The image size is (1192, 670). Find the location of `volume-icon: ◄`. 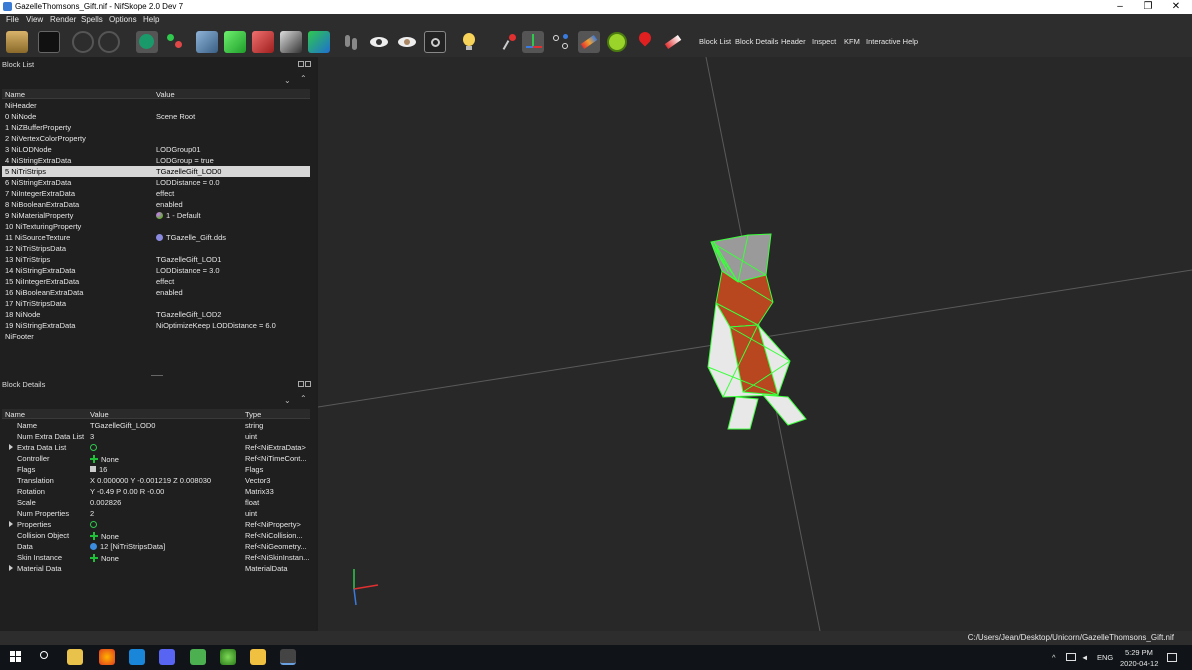

volume-icon: ◄ is located at coordinates (1084, 657).